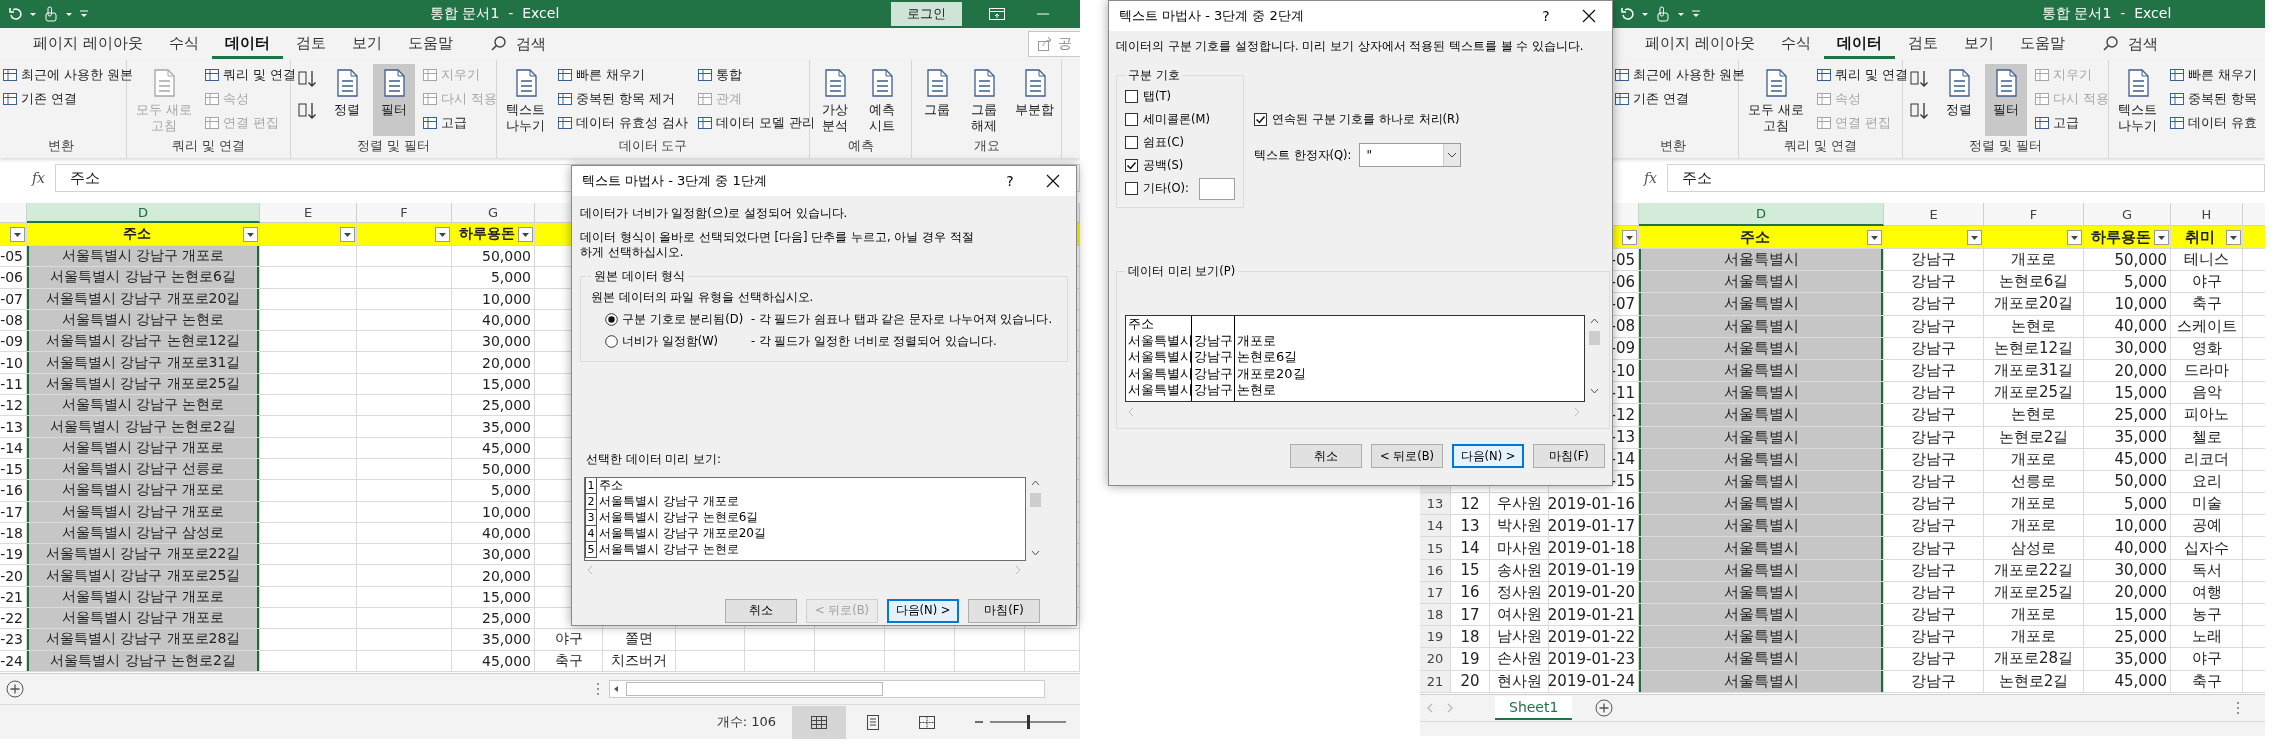 The image size is (2282, 756). Describe the element at coordinates (1157, 188) in the screenshot. I see `checkbox-option: 기타(O):` at that location.